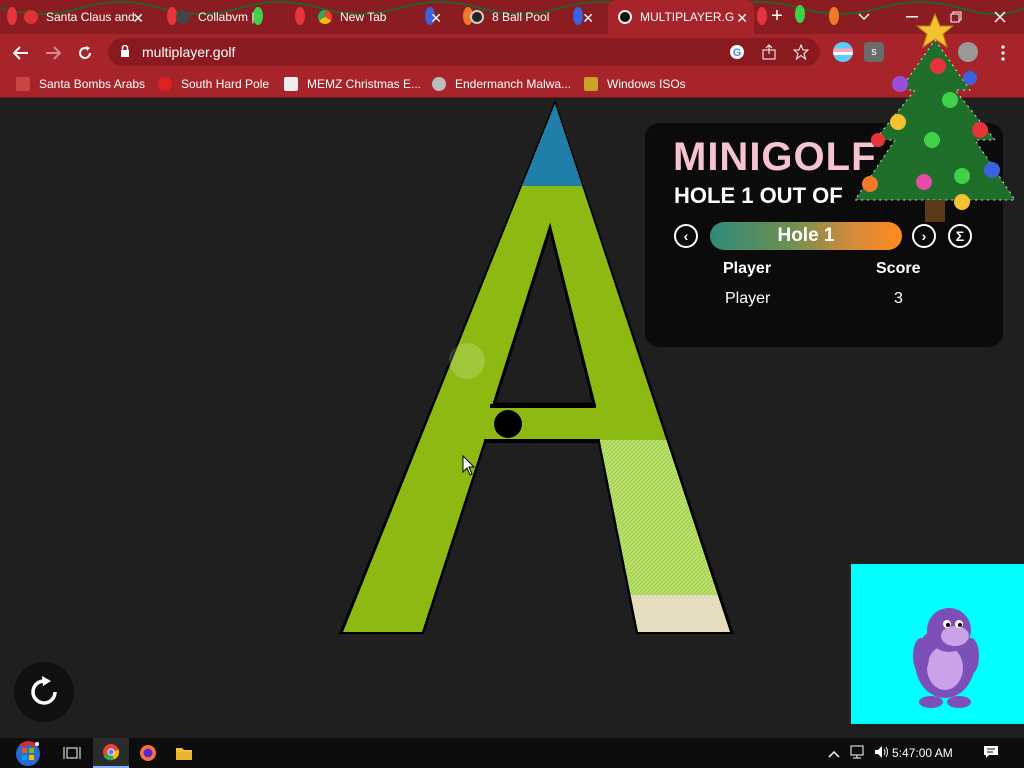 This screenshot has width=1024, height=768. Describe the element at coordinates (758, 195) in the screenshot. I see `hole-title: HOLE 1 OUT OF` at that location.